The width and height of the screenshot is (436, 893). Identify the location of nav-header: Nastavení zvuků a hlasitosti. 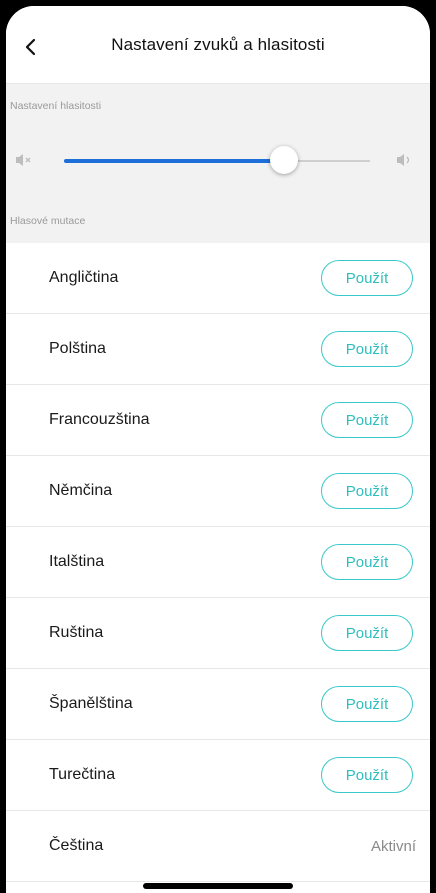
(218, 45).